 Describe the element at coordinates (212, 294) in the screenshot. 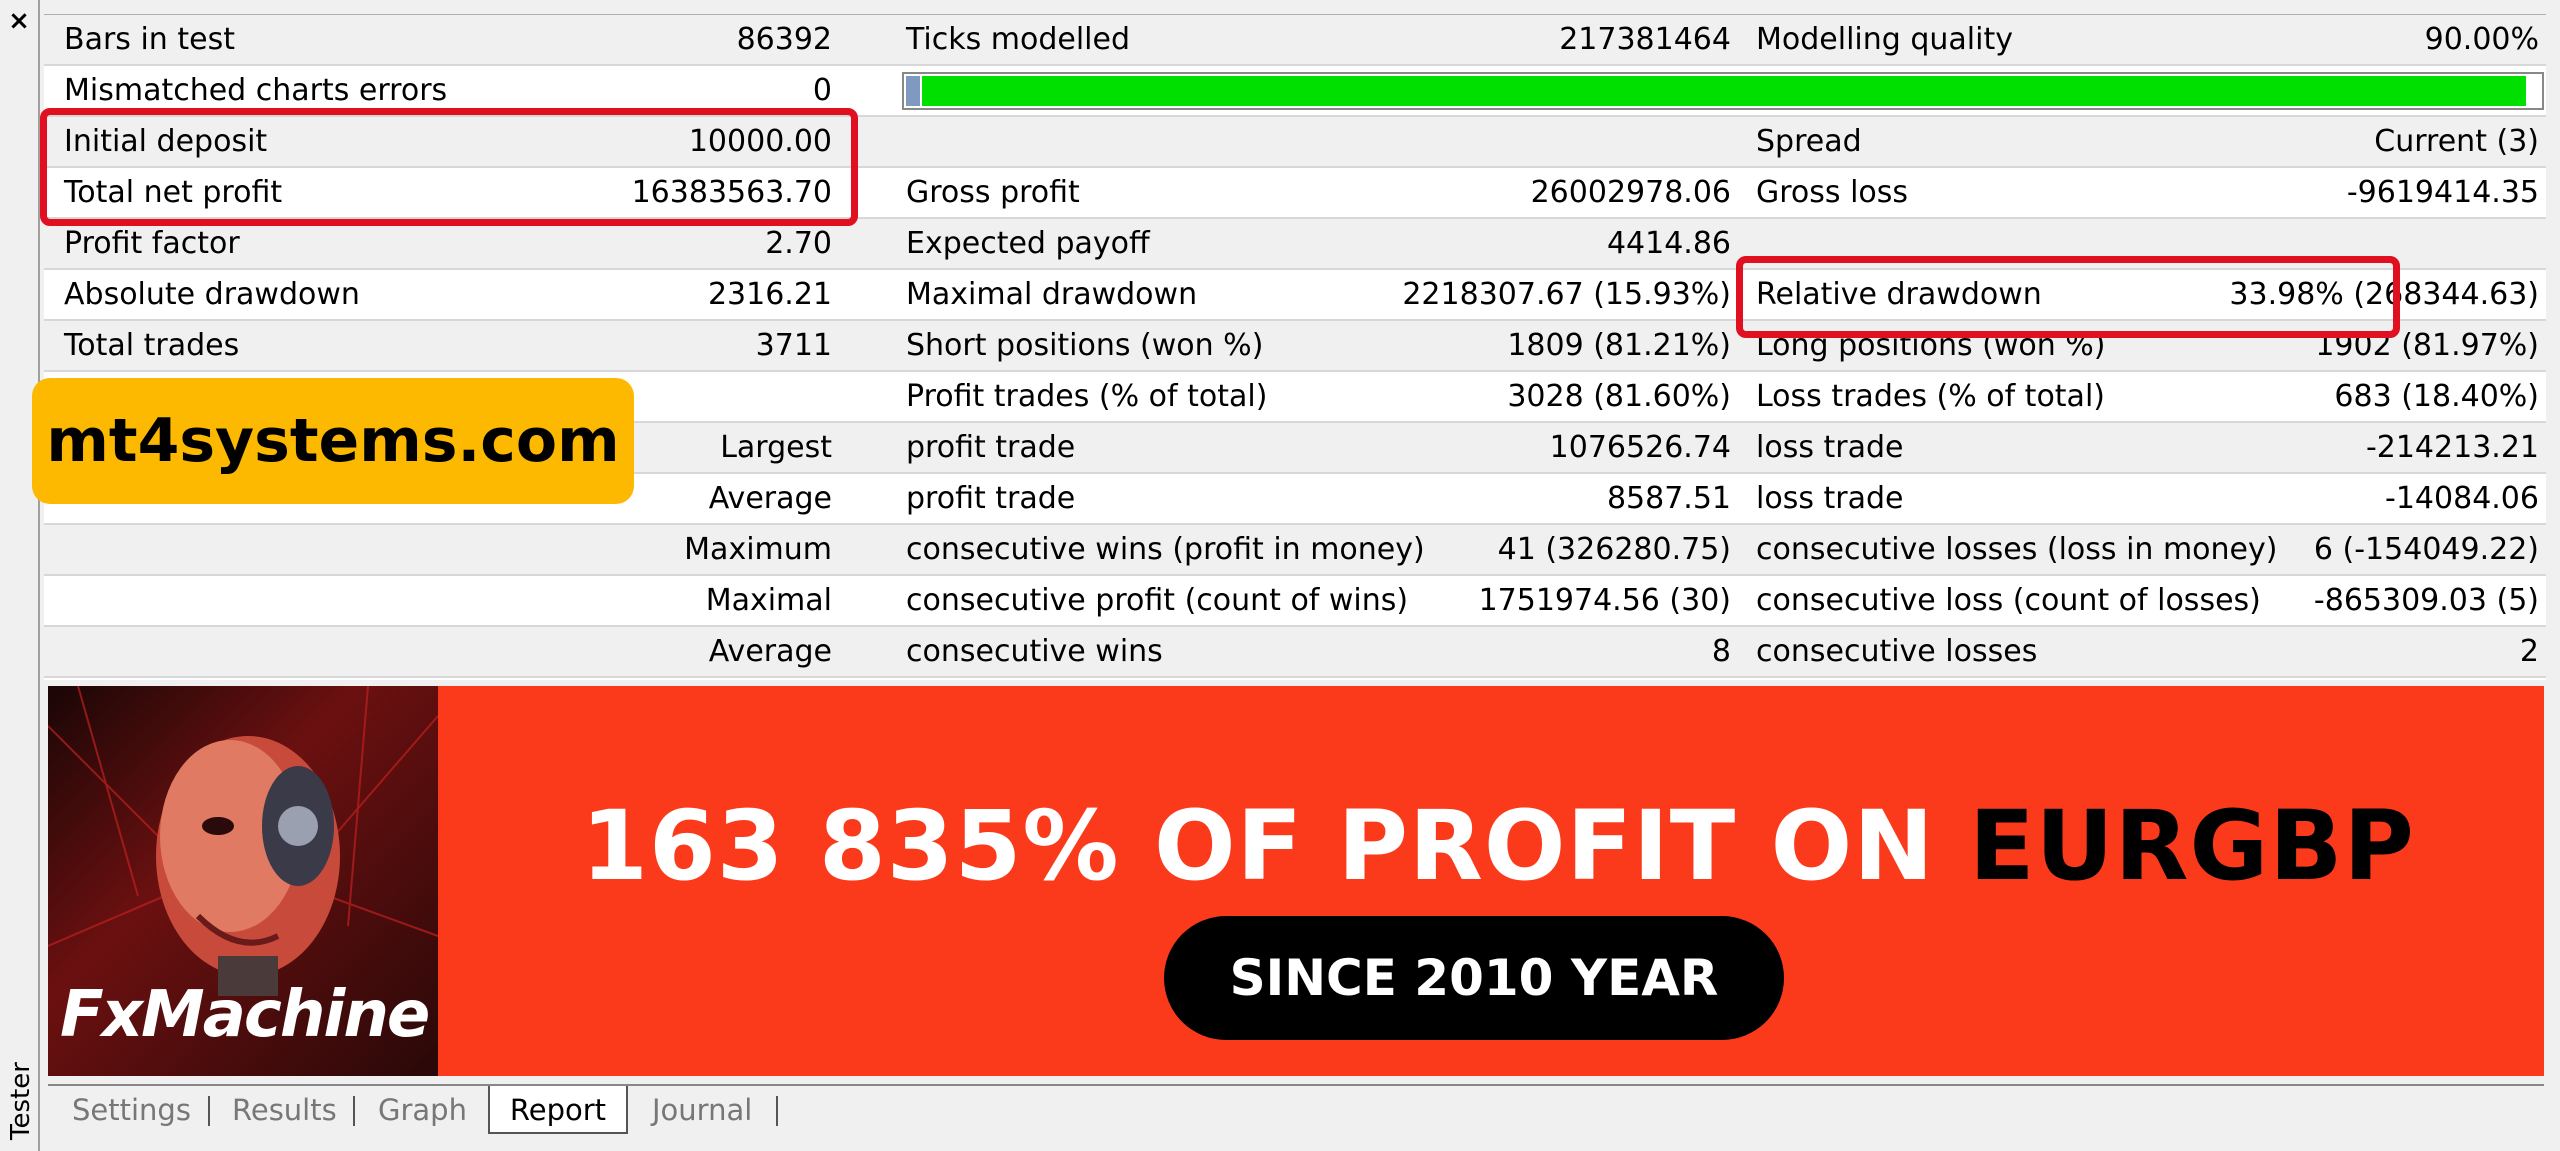

I see `row-label-col1: Absolute drawdown` at that location.